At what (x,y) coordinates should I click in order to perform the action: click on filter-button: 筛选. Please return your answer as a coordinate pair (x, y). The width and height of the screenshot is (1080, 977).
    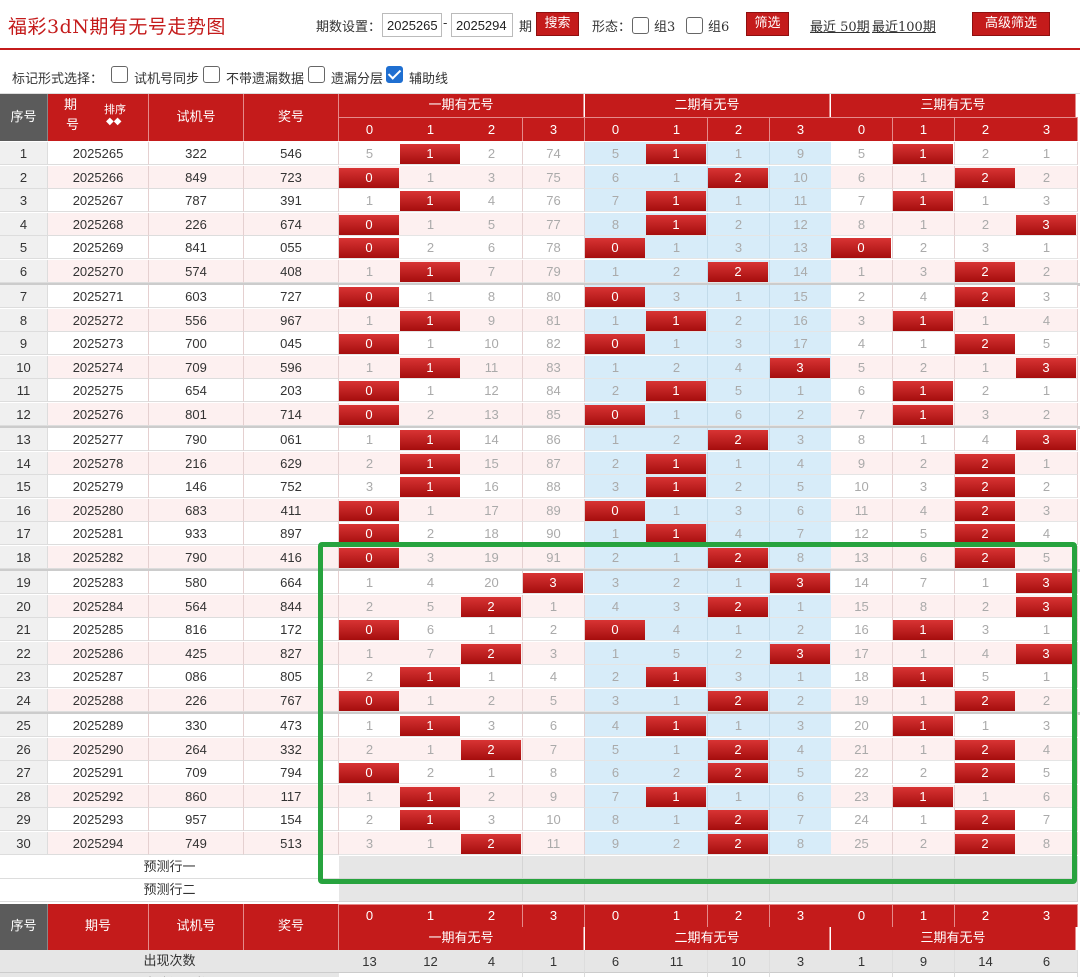
    Looking at the image, I should click on (767, 24).